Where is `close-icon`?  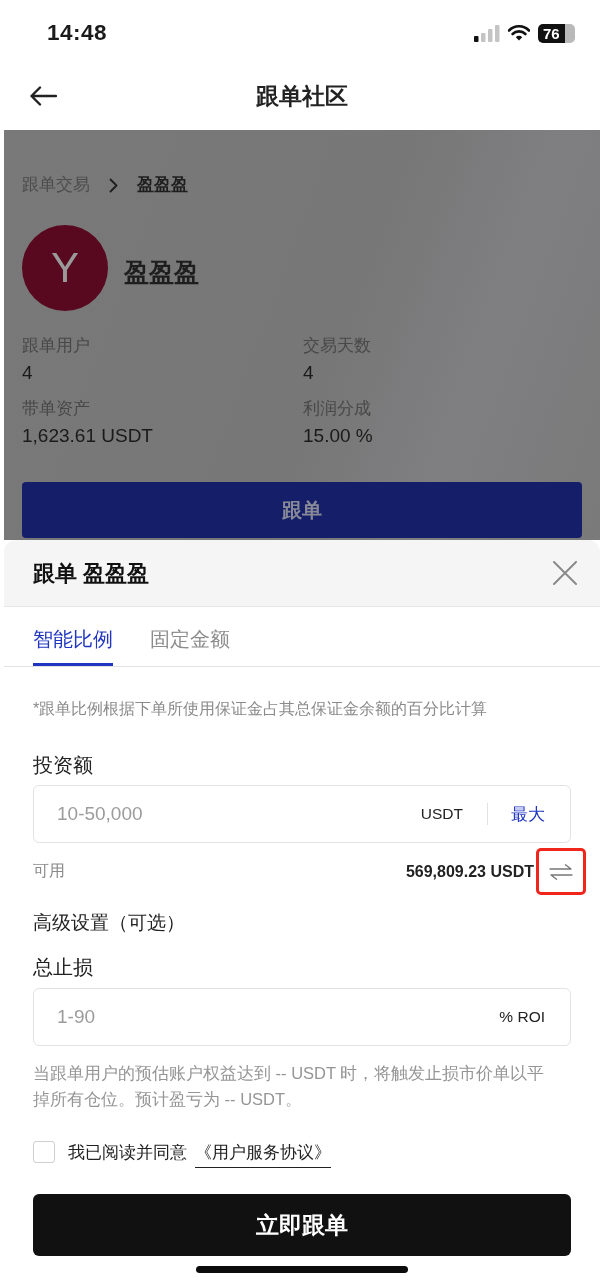 close-icon is located at coordinates (565, 573).